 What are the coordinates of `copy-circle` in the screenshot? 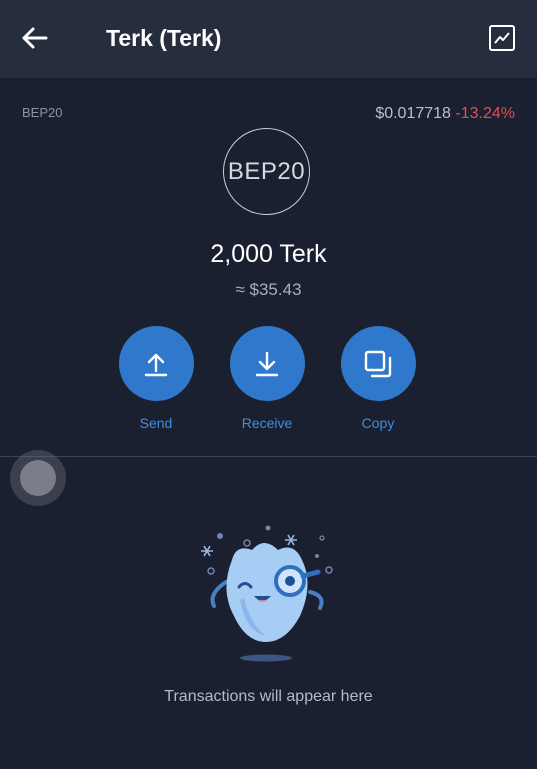 It's located at (378, 363).